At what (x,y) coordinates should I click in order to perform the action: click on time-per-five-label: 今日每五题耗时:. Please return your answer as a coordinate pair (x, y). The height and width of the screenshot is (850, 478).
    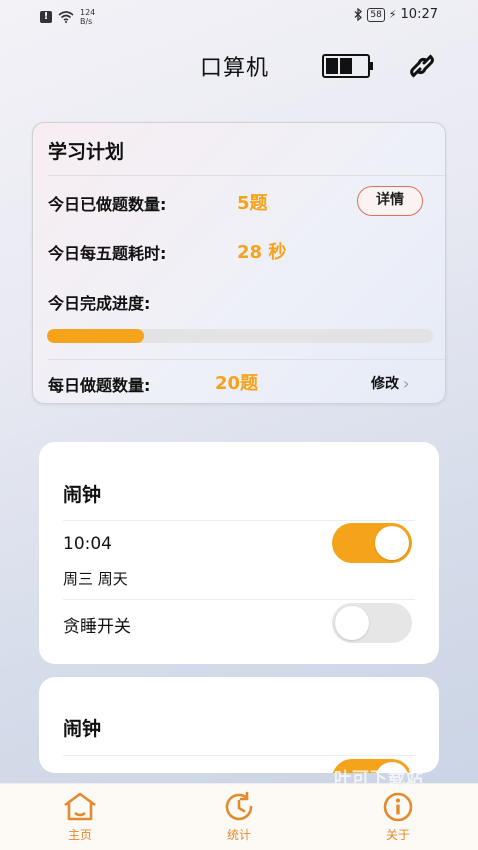
    Looking at the image, I should click on (107, 253).